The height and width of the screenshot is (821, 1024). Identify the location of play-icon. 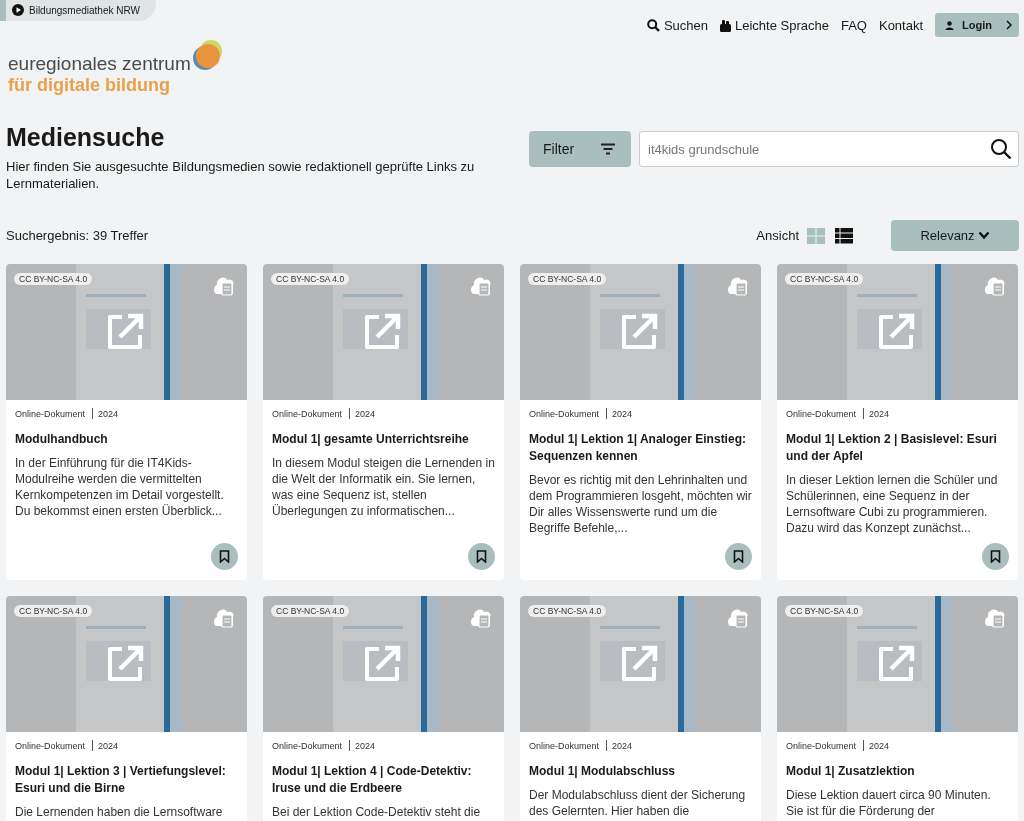
(18, 10).